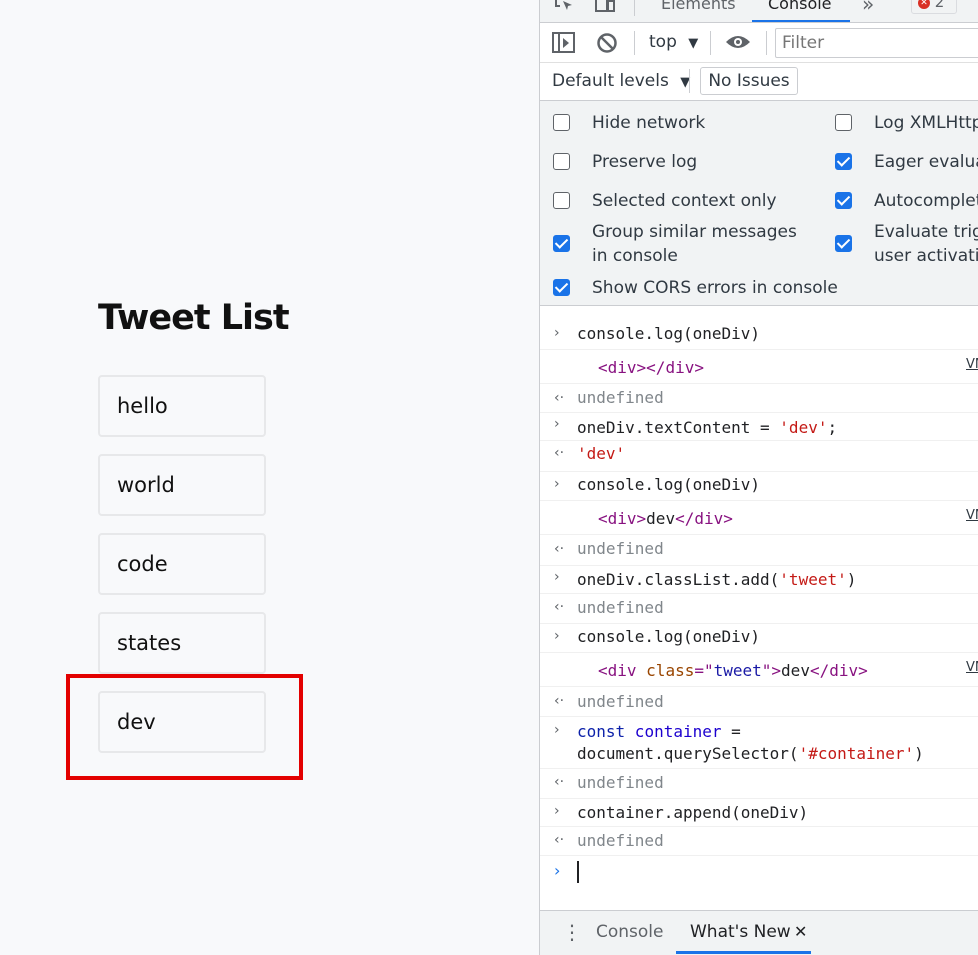 The height and width of the screenshot is (955, 978). Describe the element at coordinates (698, 6) in the screenshot. I see `tab-elements: Elements` at that location.